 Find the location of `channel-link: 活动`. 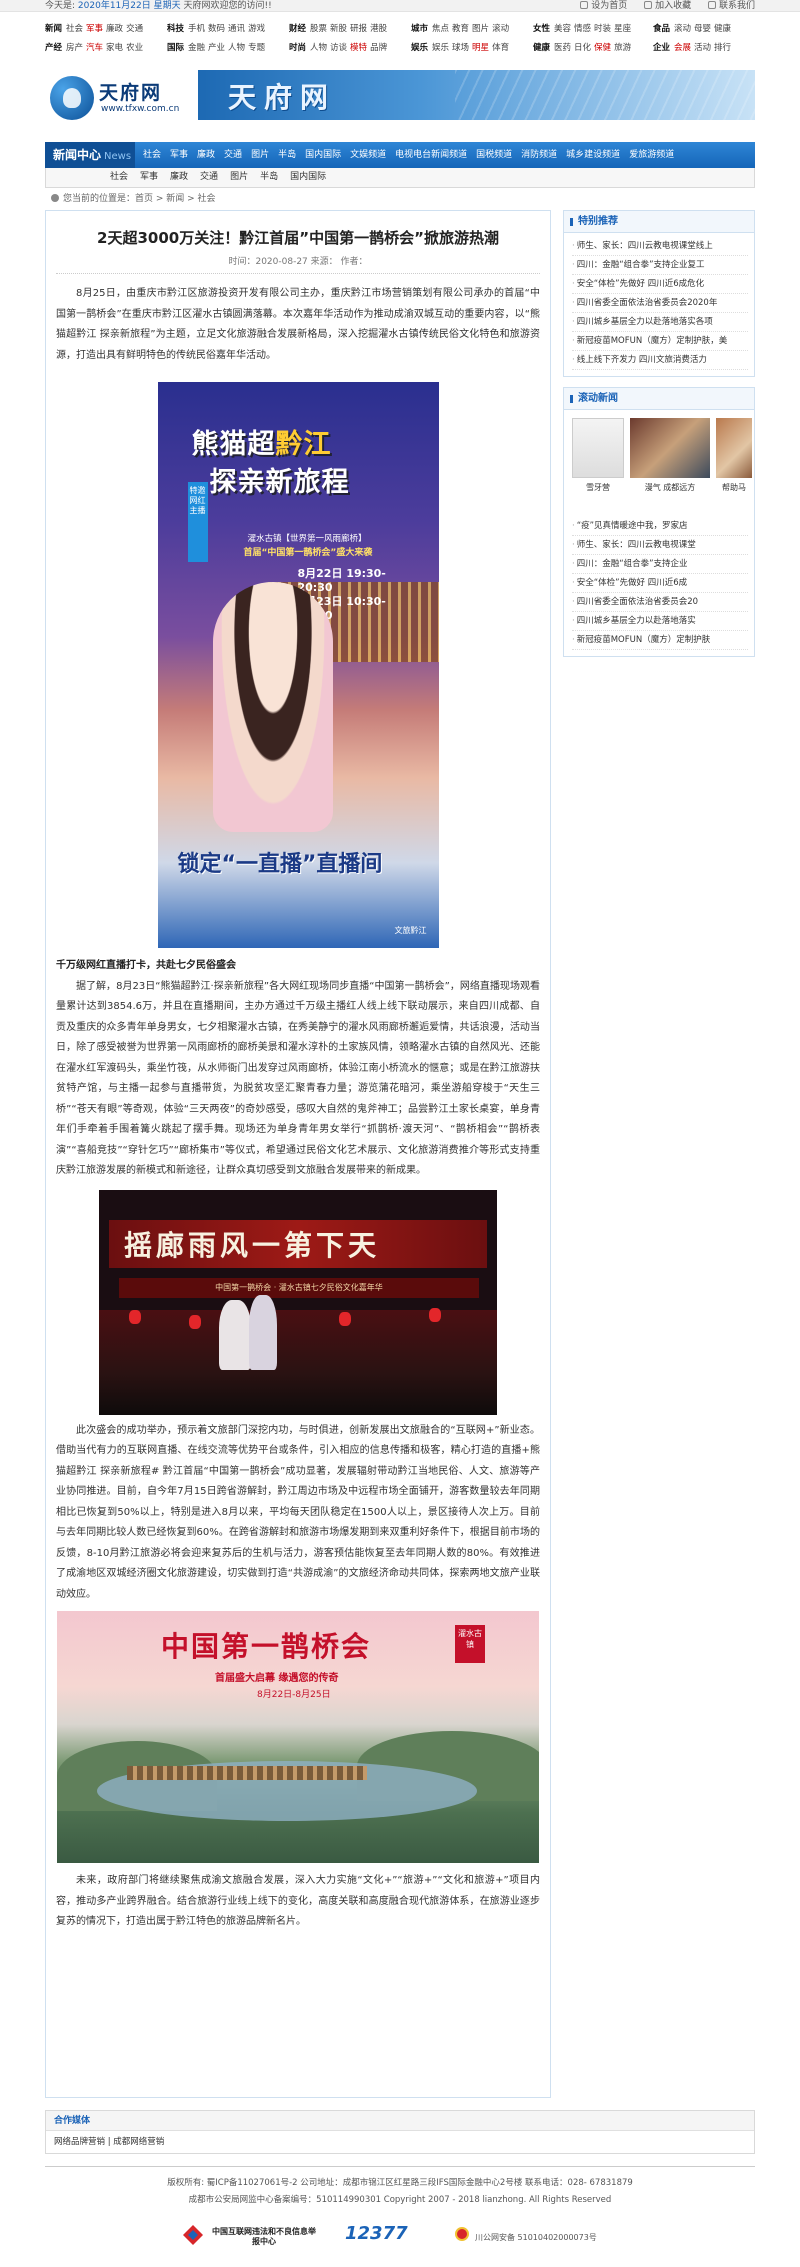

channel-link: 活动 is located at coordinates (702, 48).